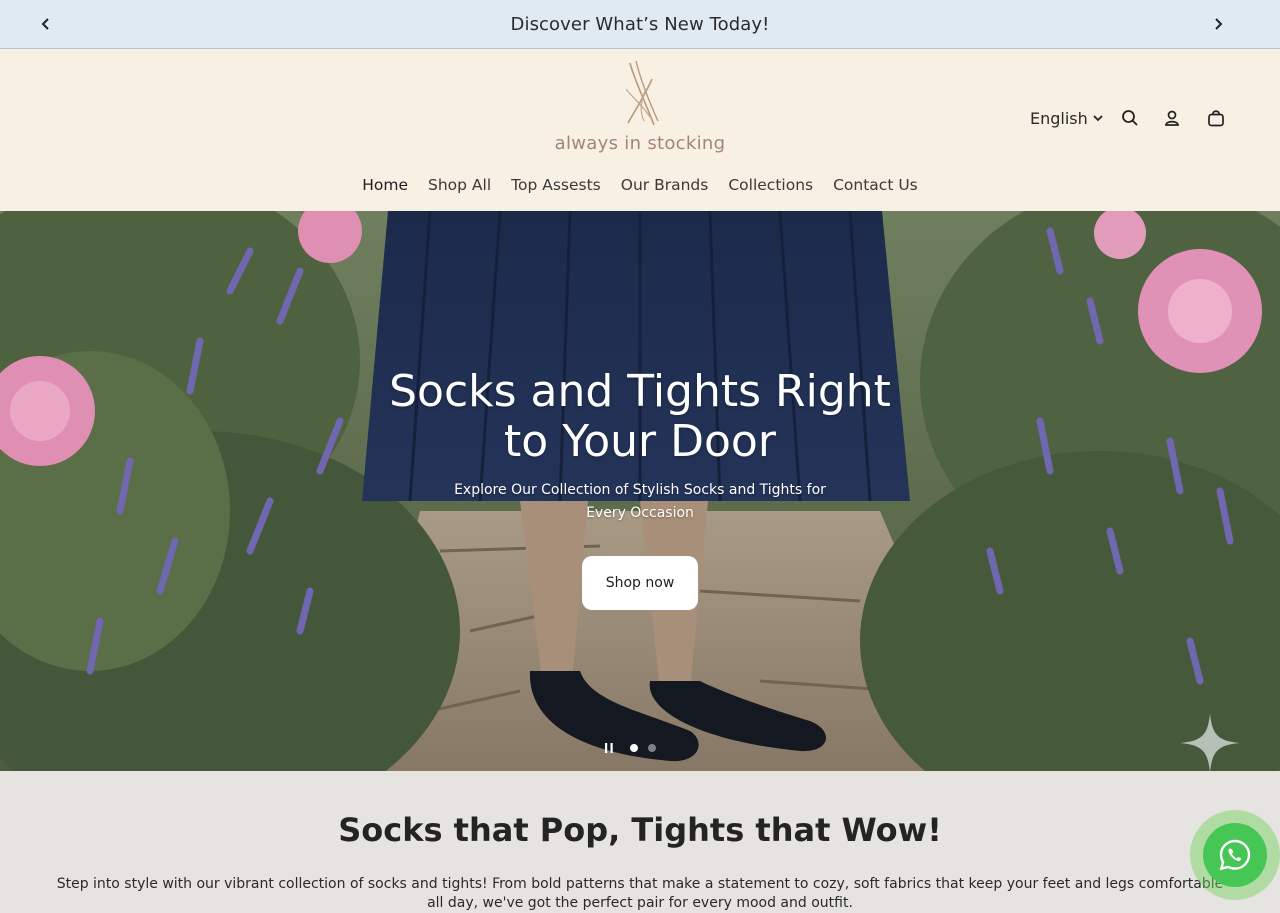 The height and width of the screenshot is (913, 1280). Describe the element at coordinates (640, 441) in the screenshot. I see `hero-title-line-2: to Your Door` at that location.